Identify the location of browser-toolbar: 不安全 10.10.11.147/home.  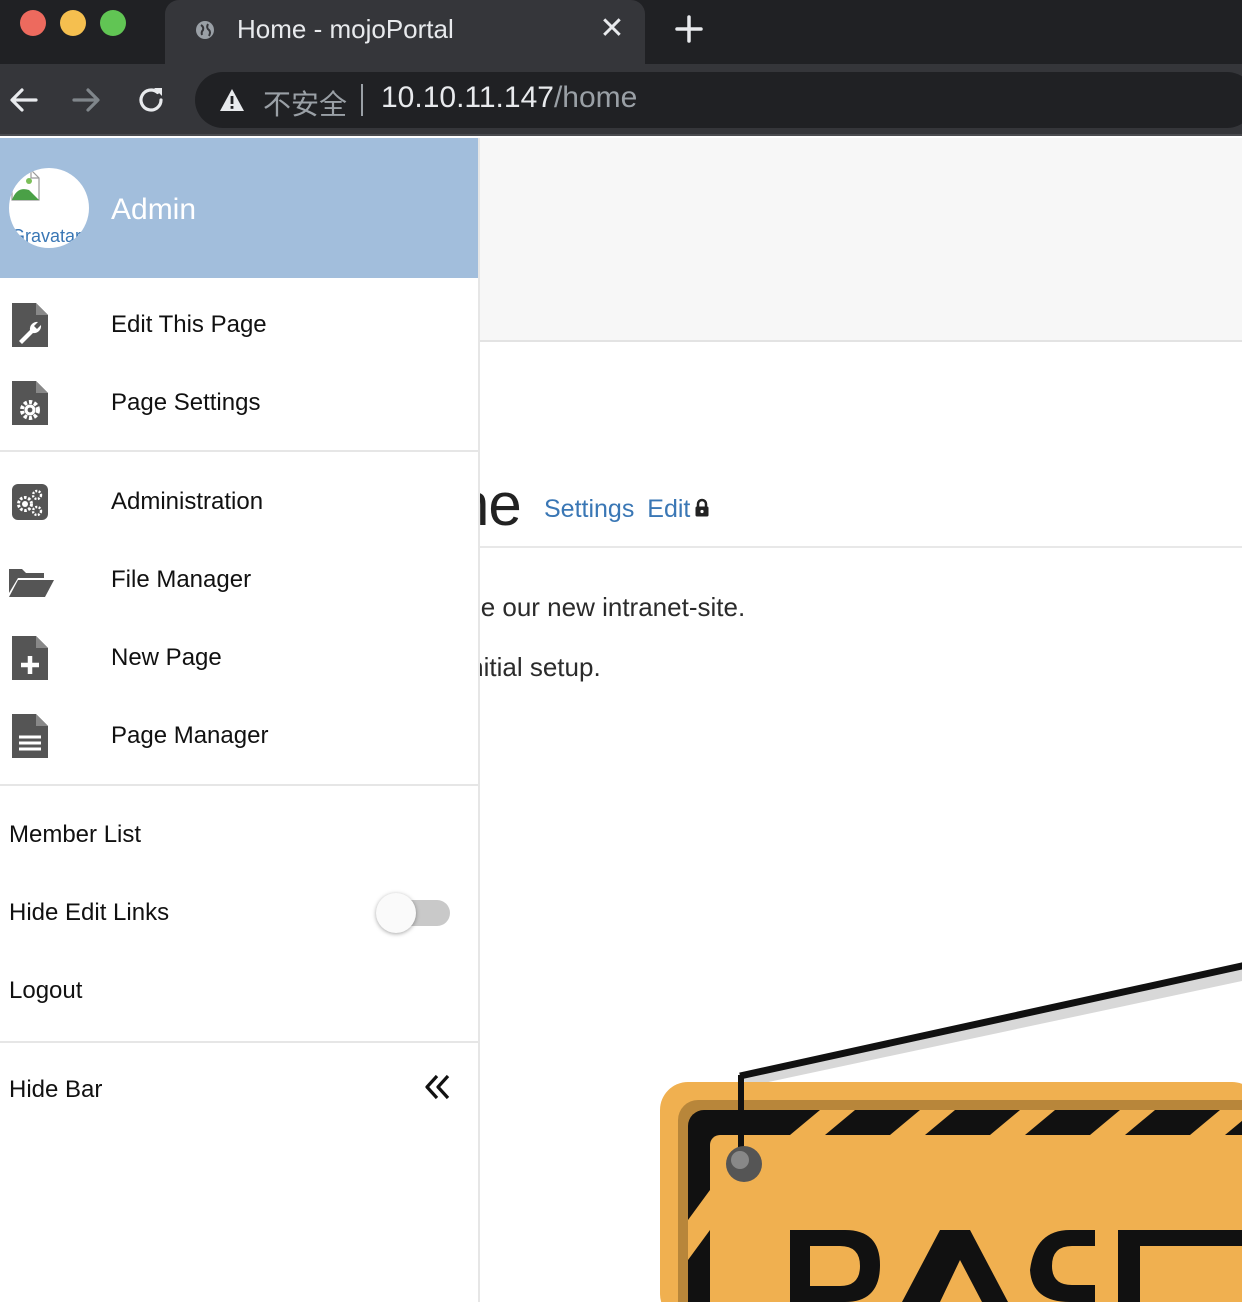
(621, 100).